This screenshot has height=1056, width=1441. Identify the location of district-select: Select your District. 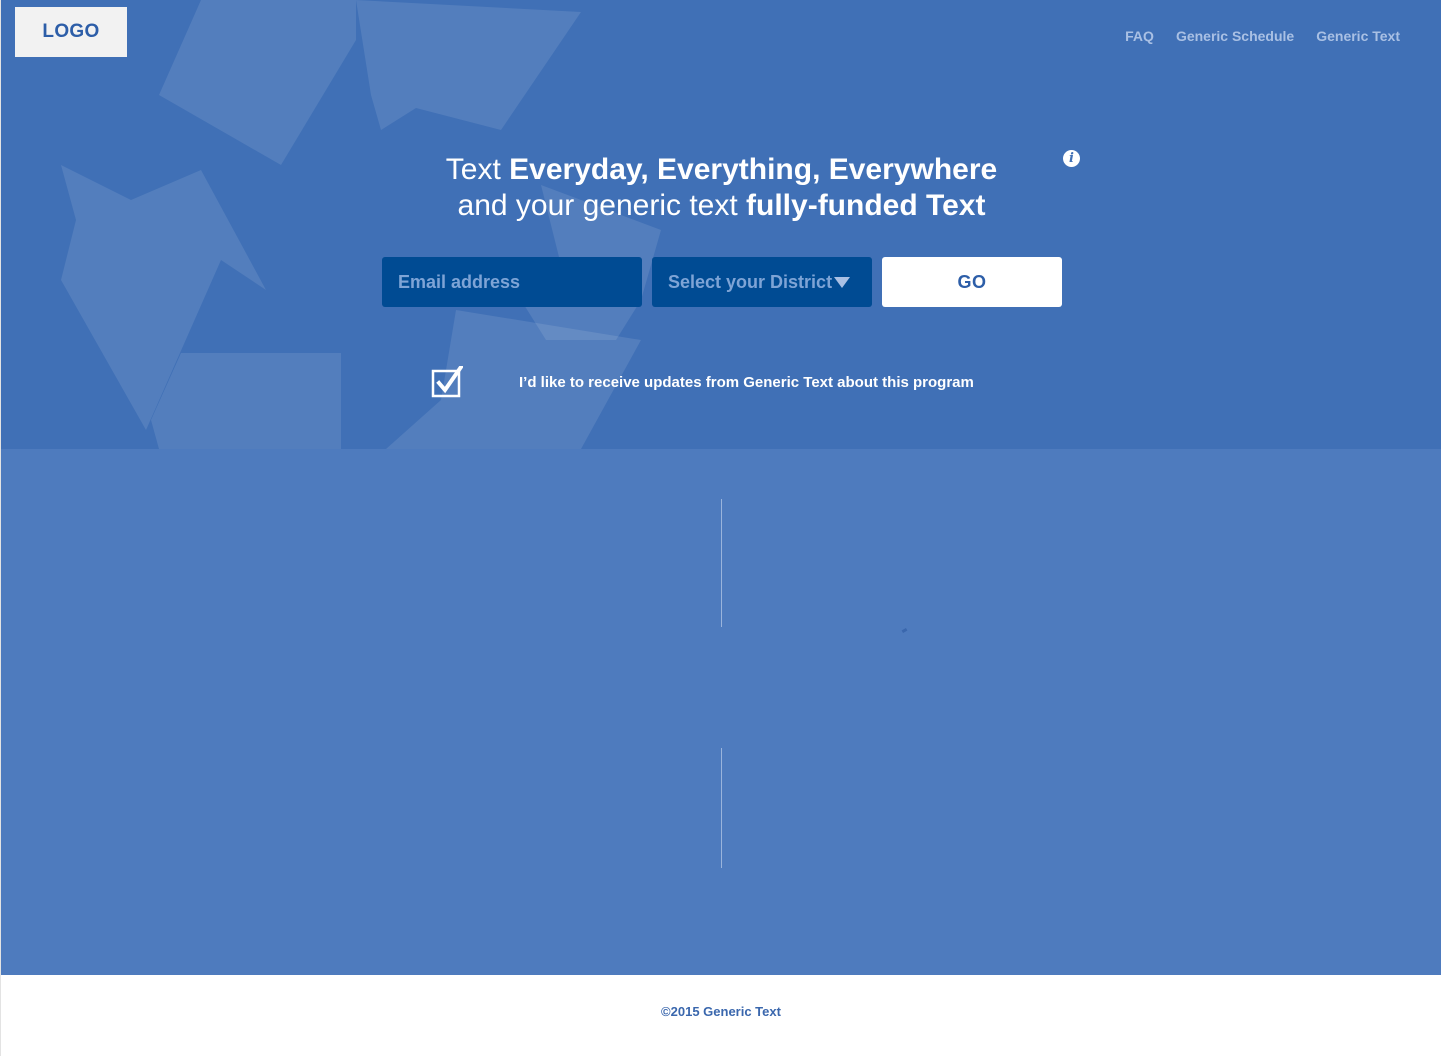
(762, 282).